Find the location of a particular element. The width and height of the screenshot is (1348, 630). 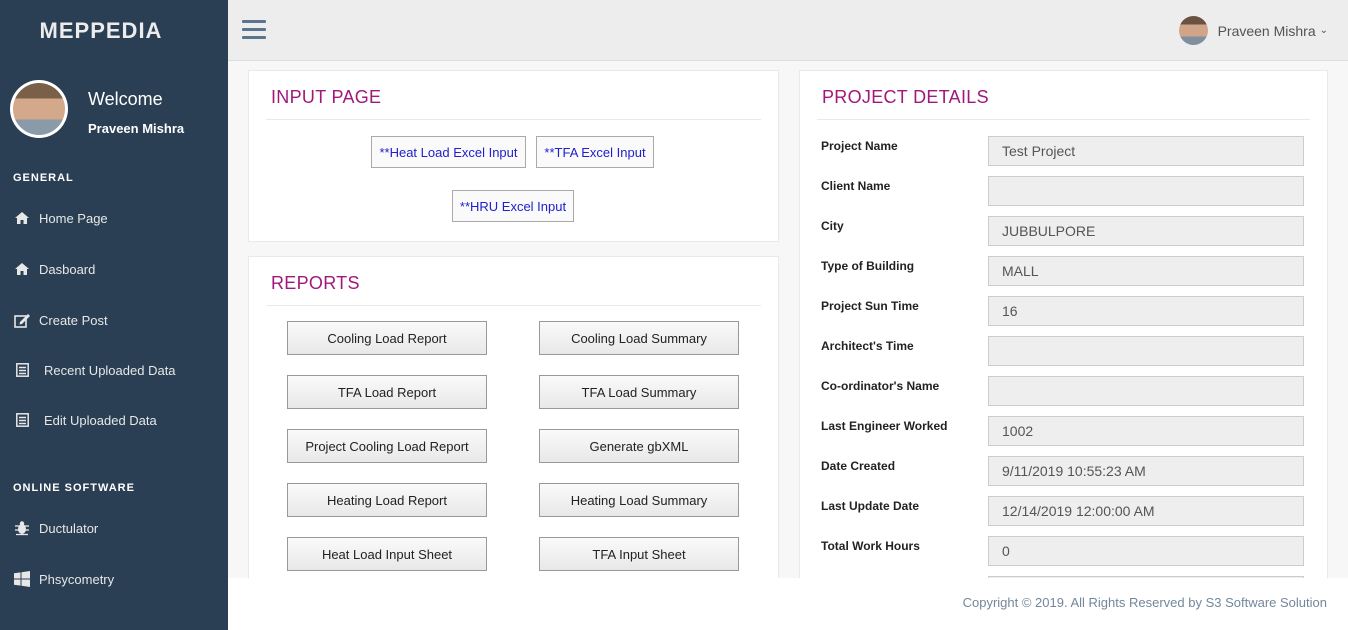

project-name-field: Test Project is located at coordinates (1146, 151).